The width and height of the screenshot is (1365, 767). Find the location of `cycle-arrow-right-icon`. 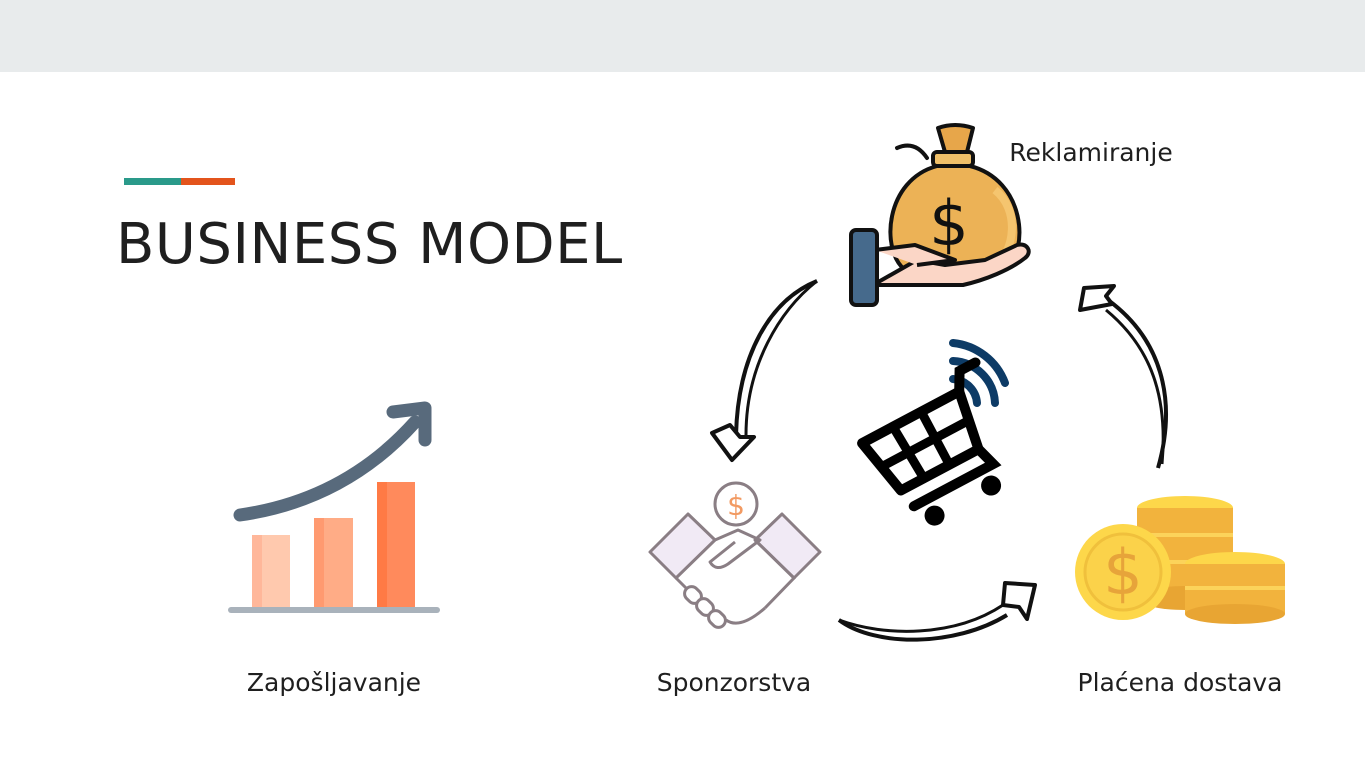

cycle-arrow-right-icon is located at coordinates (940, 615).